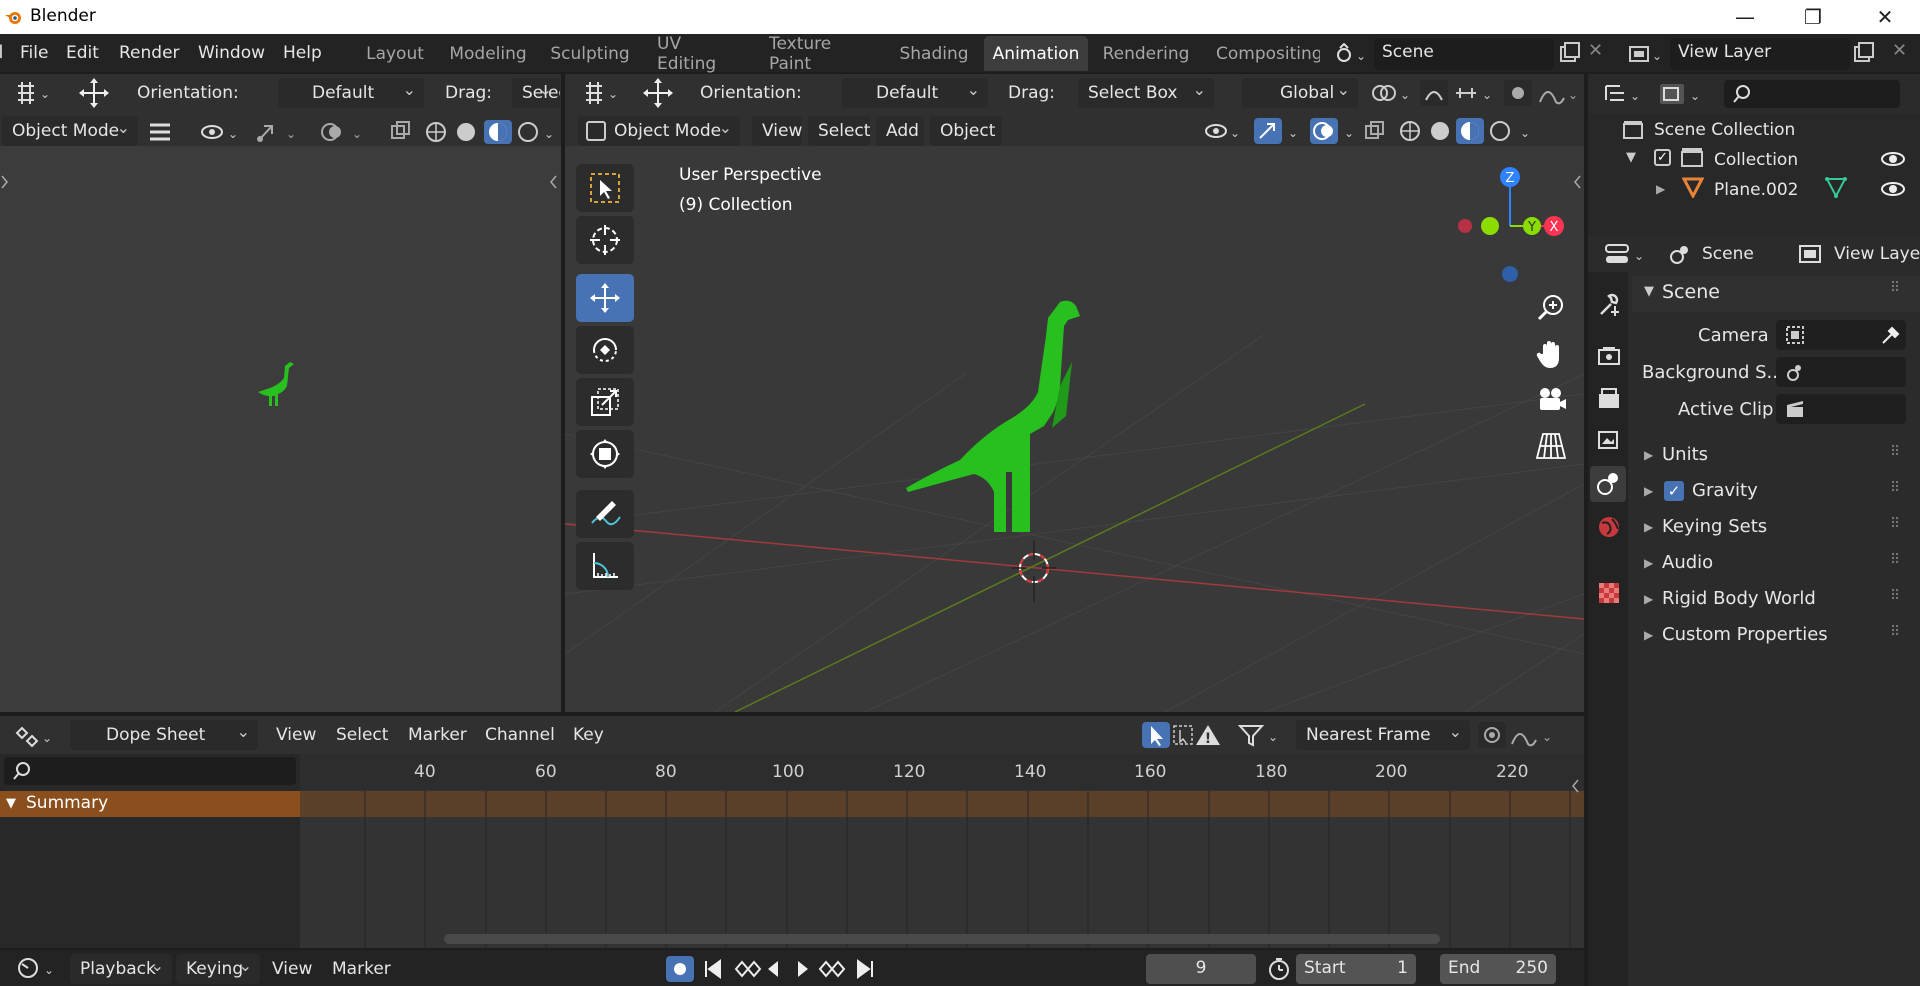 This screenshot has height=986, width=1920. I want to click on left-drag-dropdown: Selec, so click(536, 93).